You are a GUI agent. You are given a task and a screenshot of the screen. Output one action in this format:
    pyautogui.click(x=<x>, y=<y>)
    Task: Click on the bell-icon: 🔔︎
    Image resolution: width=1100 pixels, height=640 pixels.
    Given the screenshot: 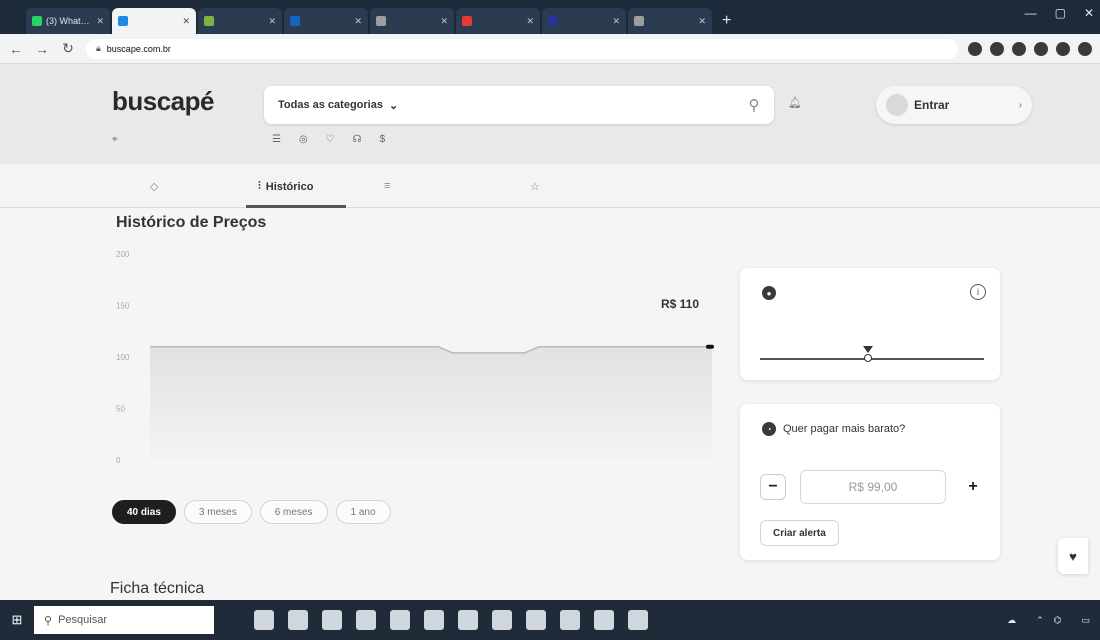 What is the action you would take?
    pyautogui.click(x=795, y=103)
    